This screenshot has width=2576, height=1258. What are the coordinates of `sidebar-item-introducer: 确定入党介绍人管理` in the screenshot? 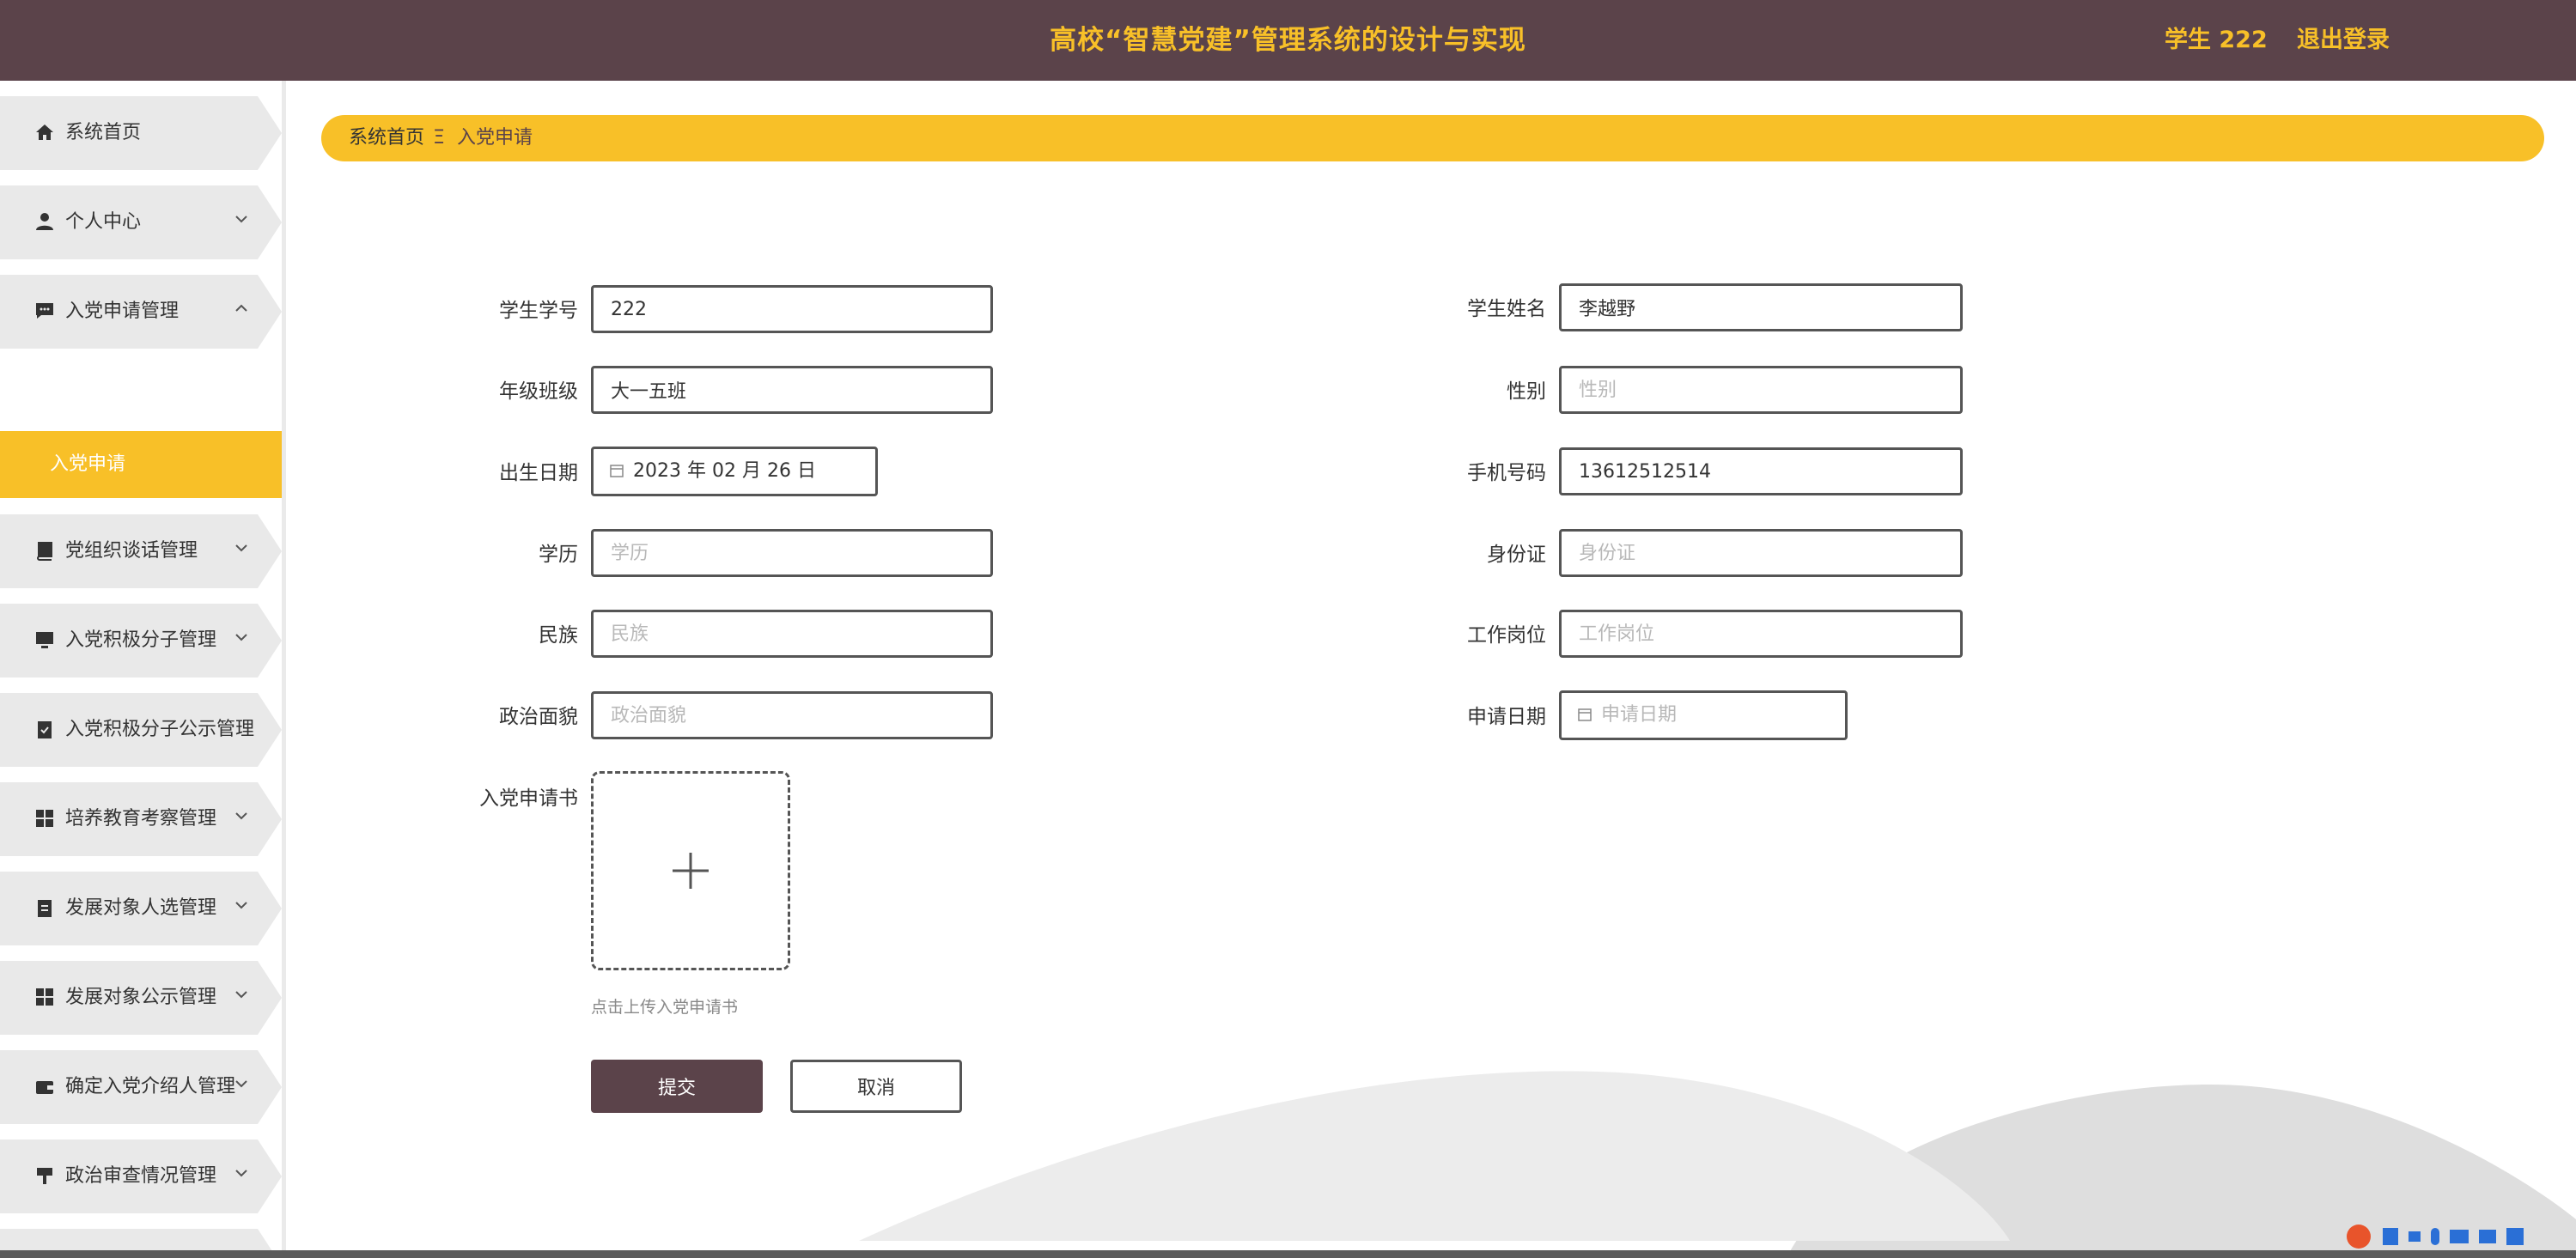 It's located at (141, 1087).